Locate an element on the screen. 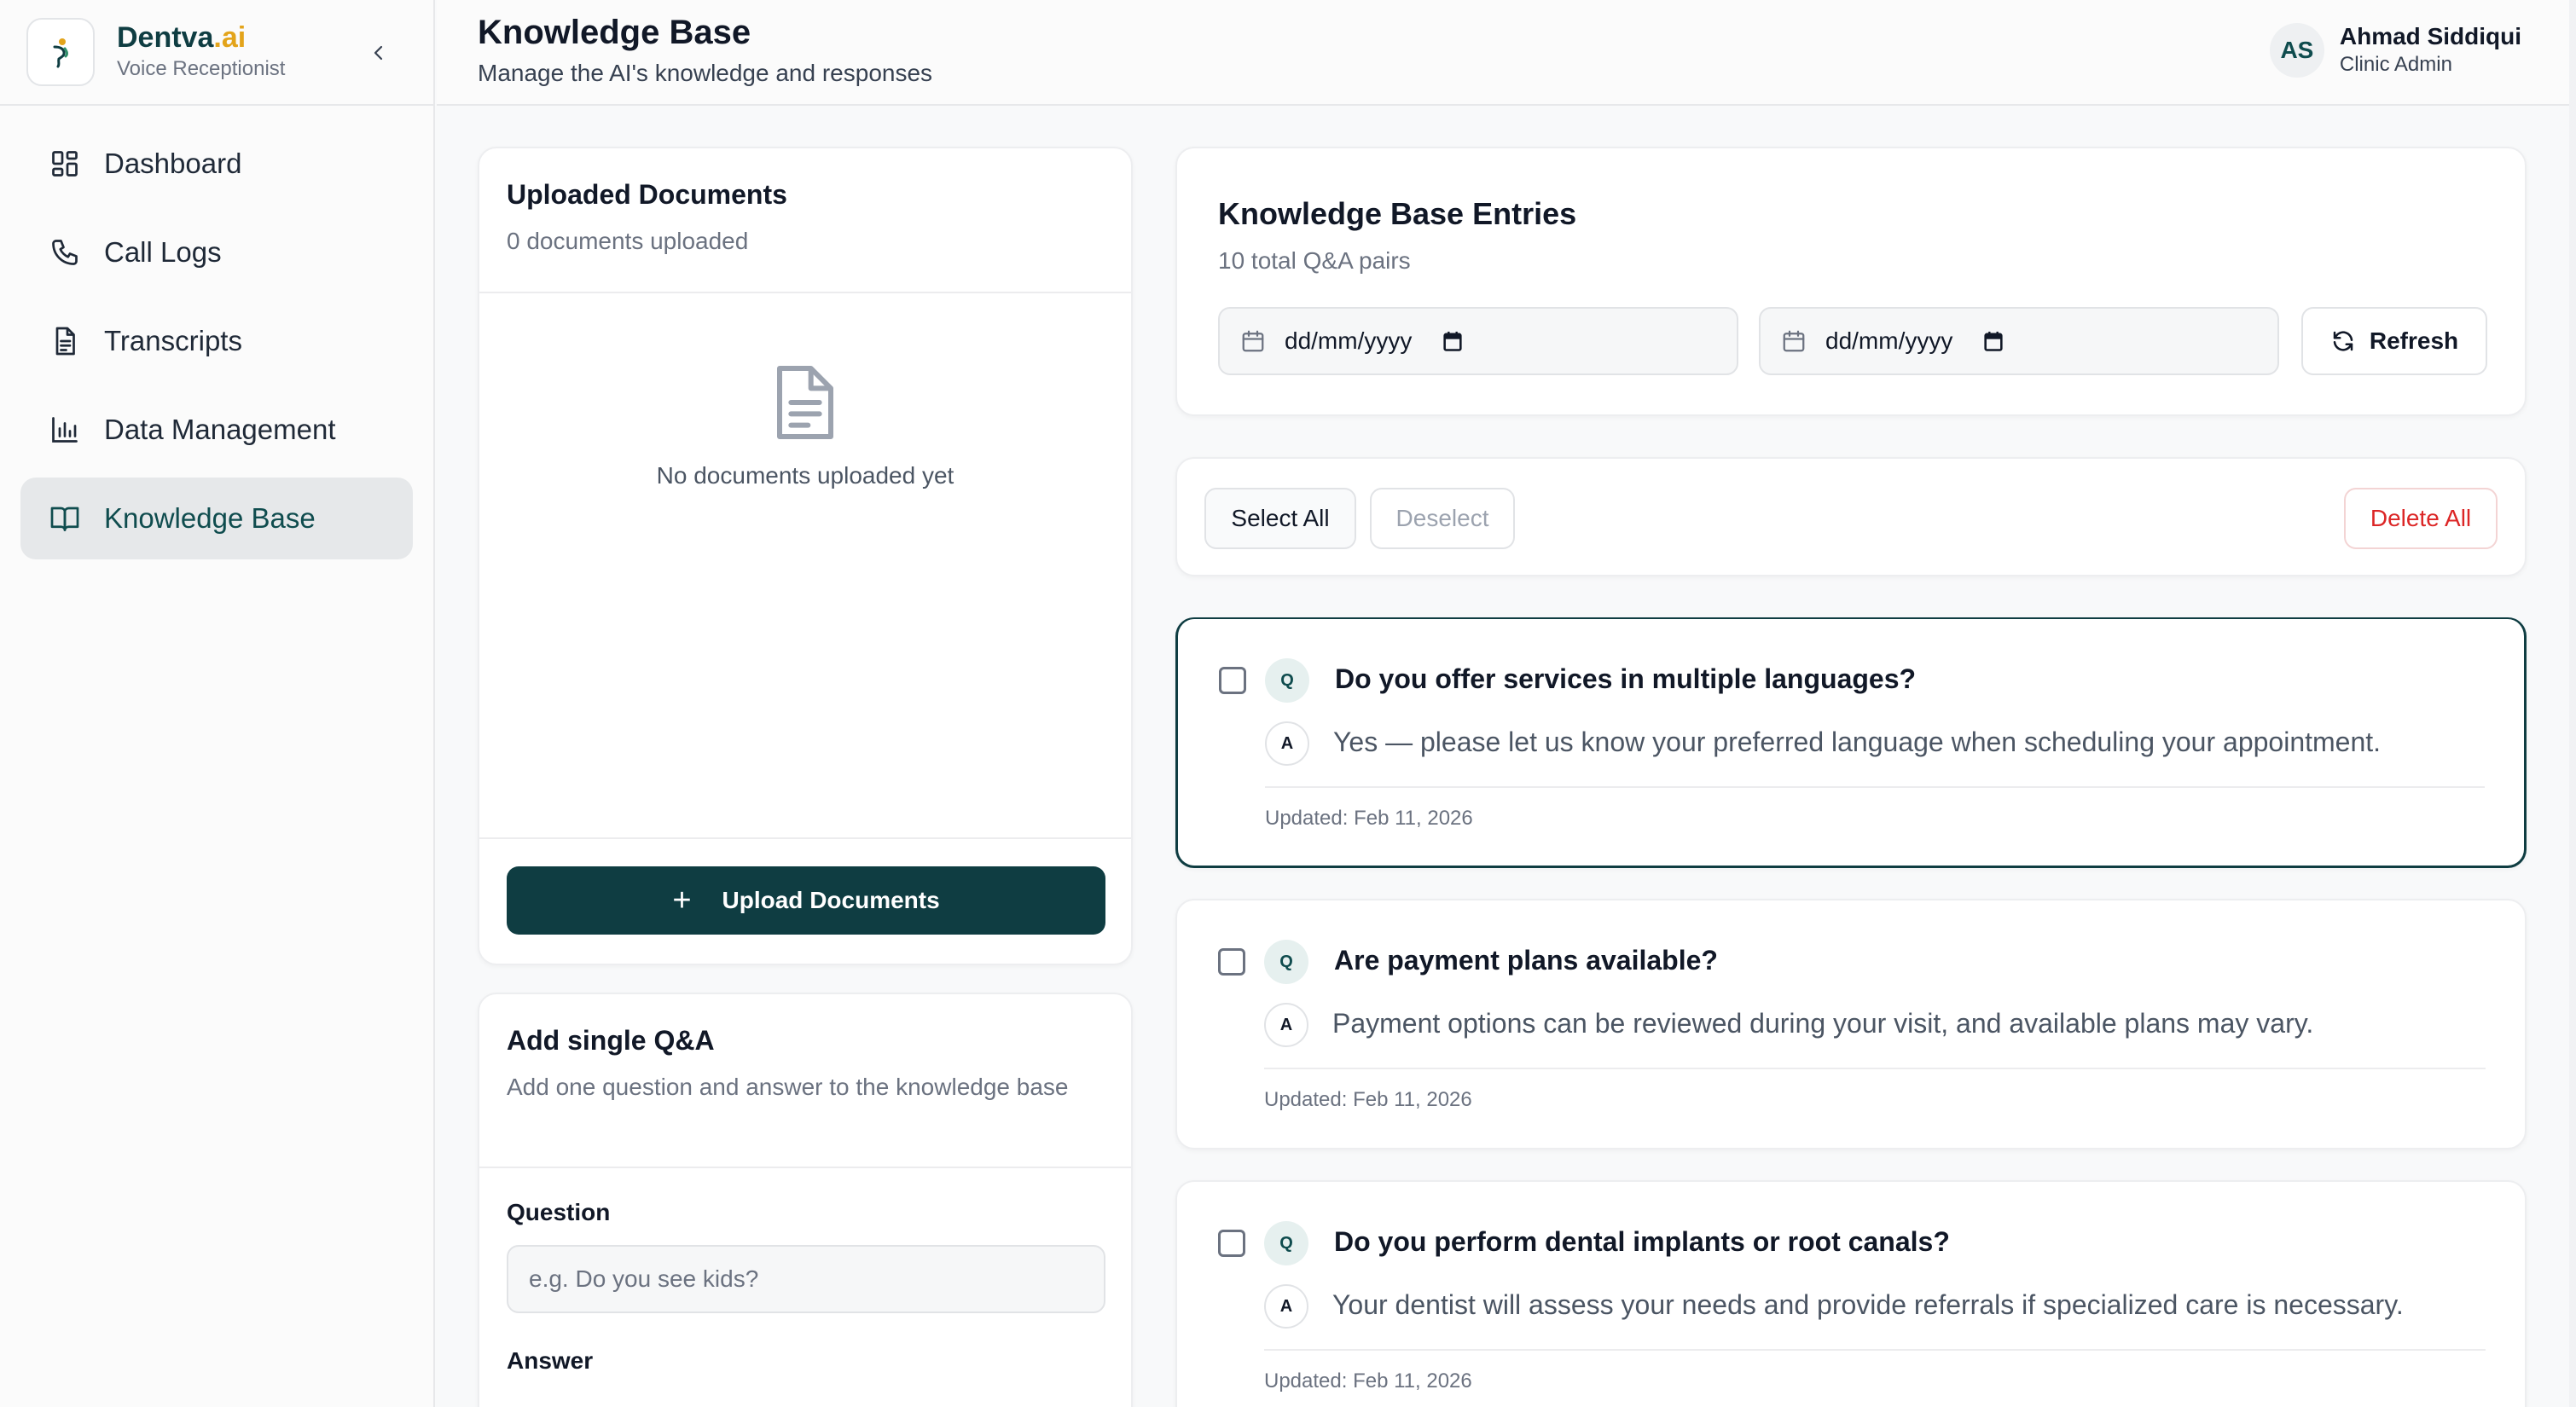  date-to-value: dd/mm/yyyy is located at coordinates (1889, 340).